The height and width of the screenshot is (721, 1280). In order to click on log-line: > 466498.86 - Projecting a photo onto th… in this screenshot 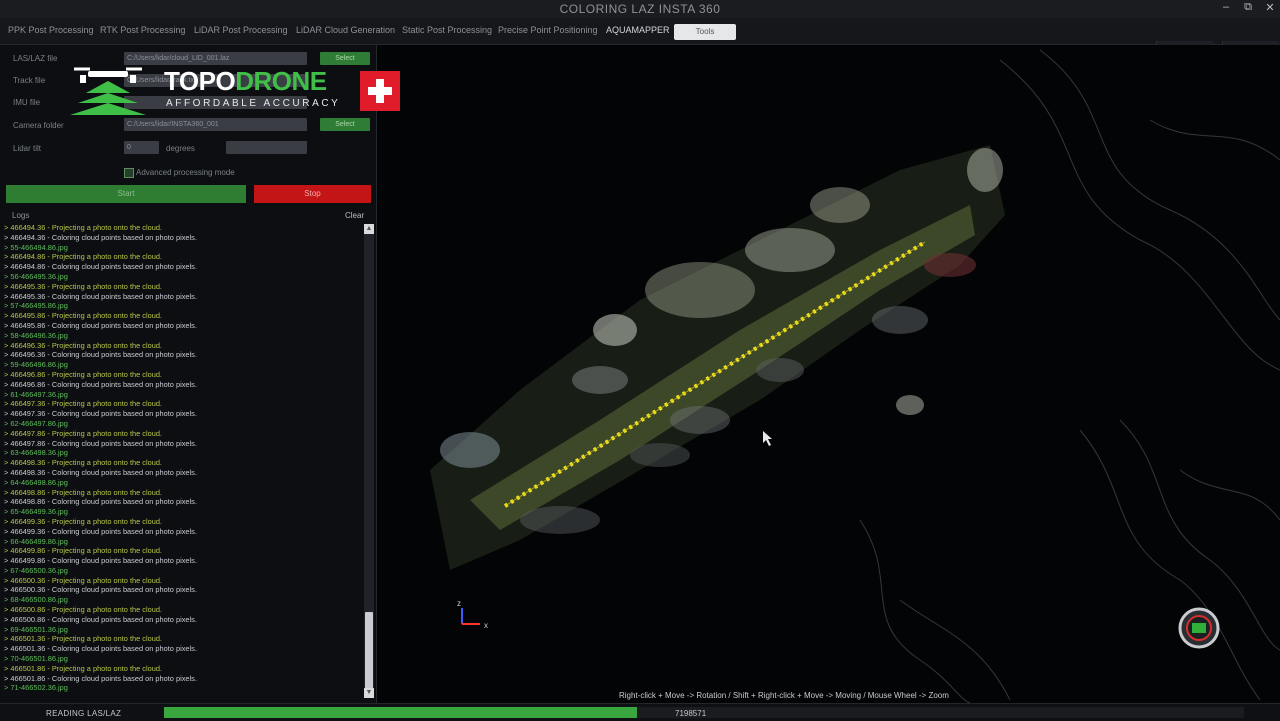, I will do `click(83, 492)`.